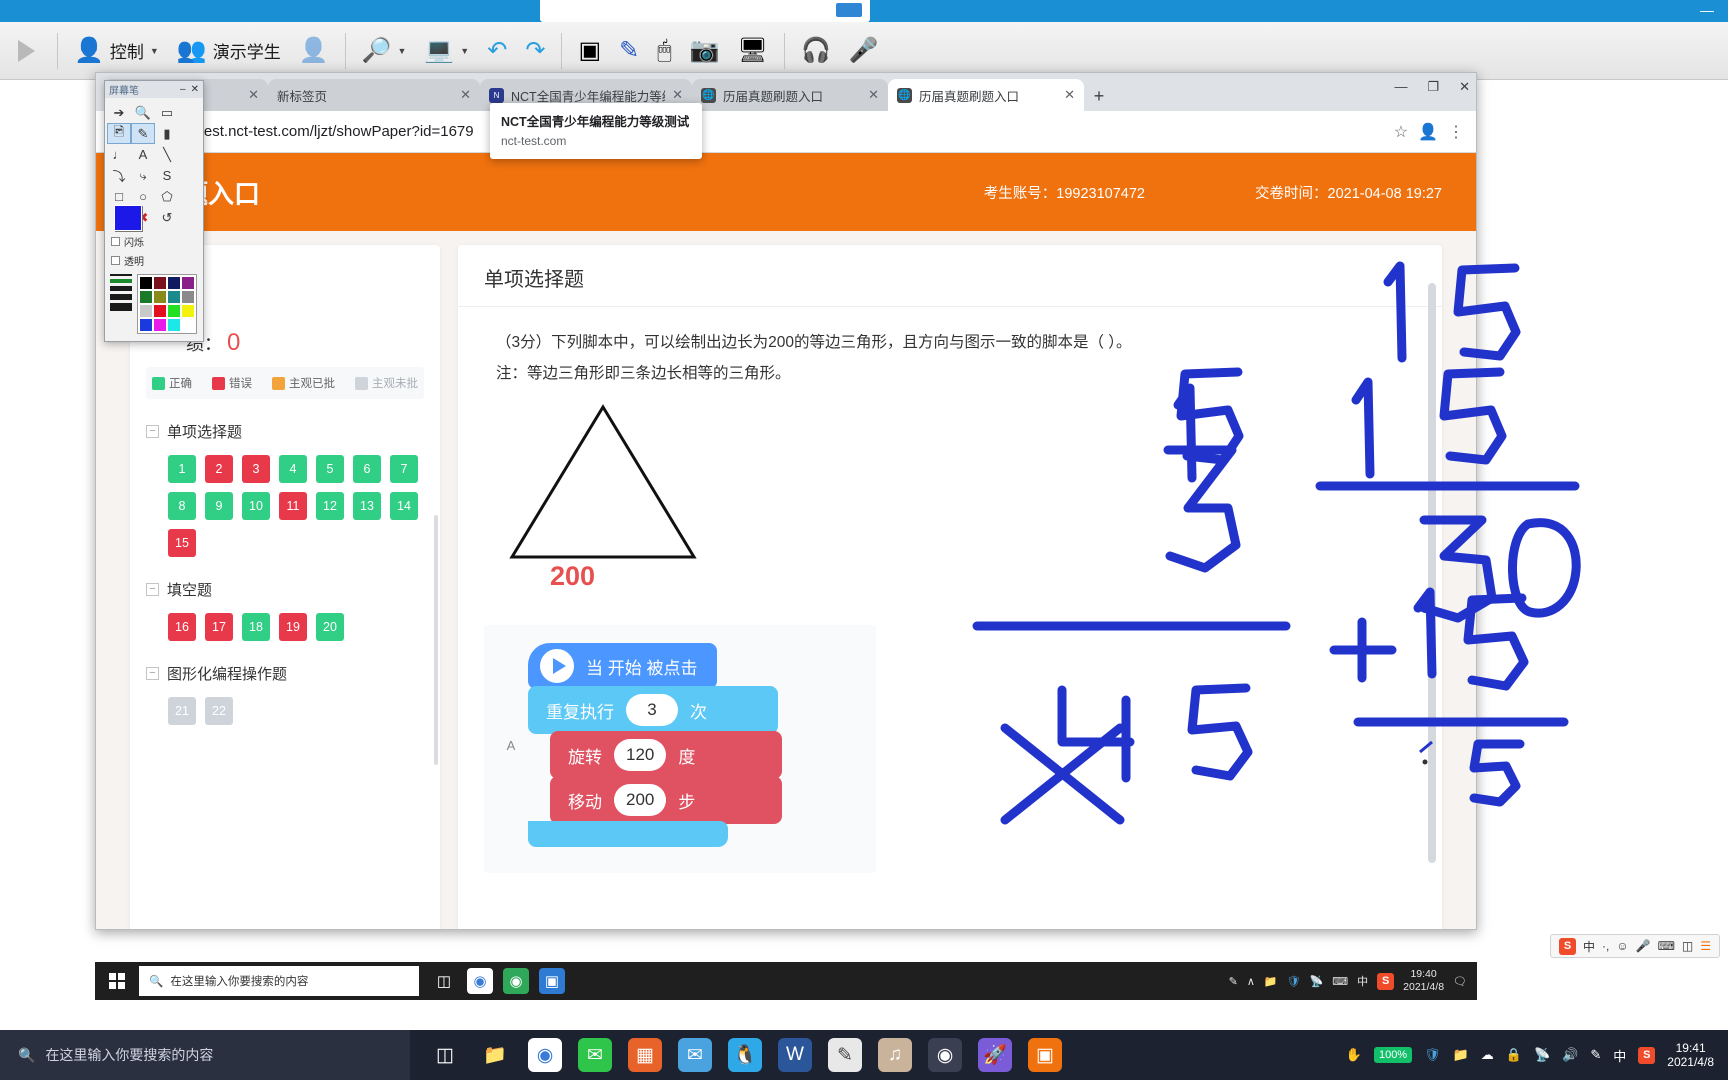 The width and height of the screenshot is (1728, 1080). What do you see at coordinates (945, 1055) in the screenshot?
I see `disc-icon: ◉` at bounding box center [945, 1055].